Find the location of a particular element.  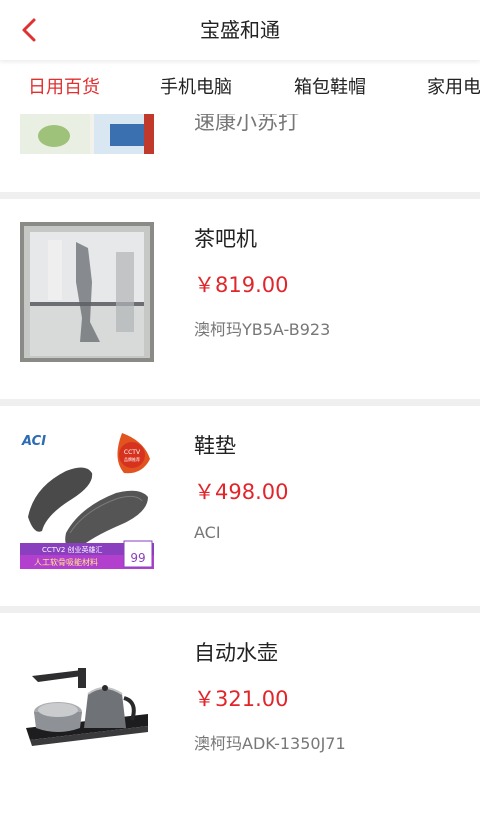

tab-daily-goods: 日用百货 is located at coordinates (64, 87).